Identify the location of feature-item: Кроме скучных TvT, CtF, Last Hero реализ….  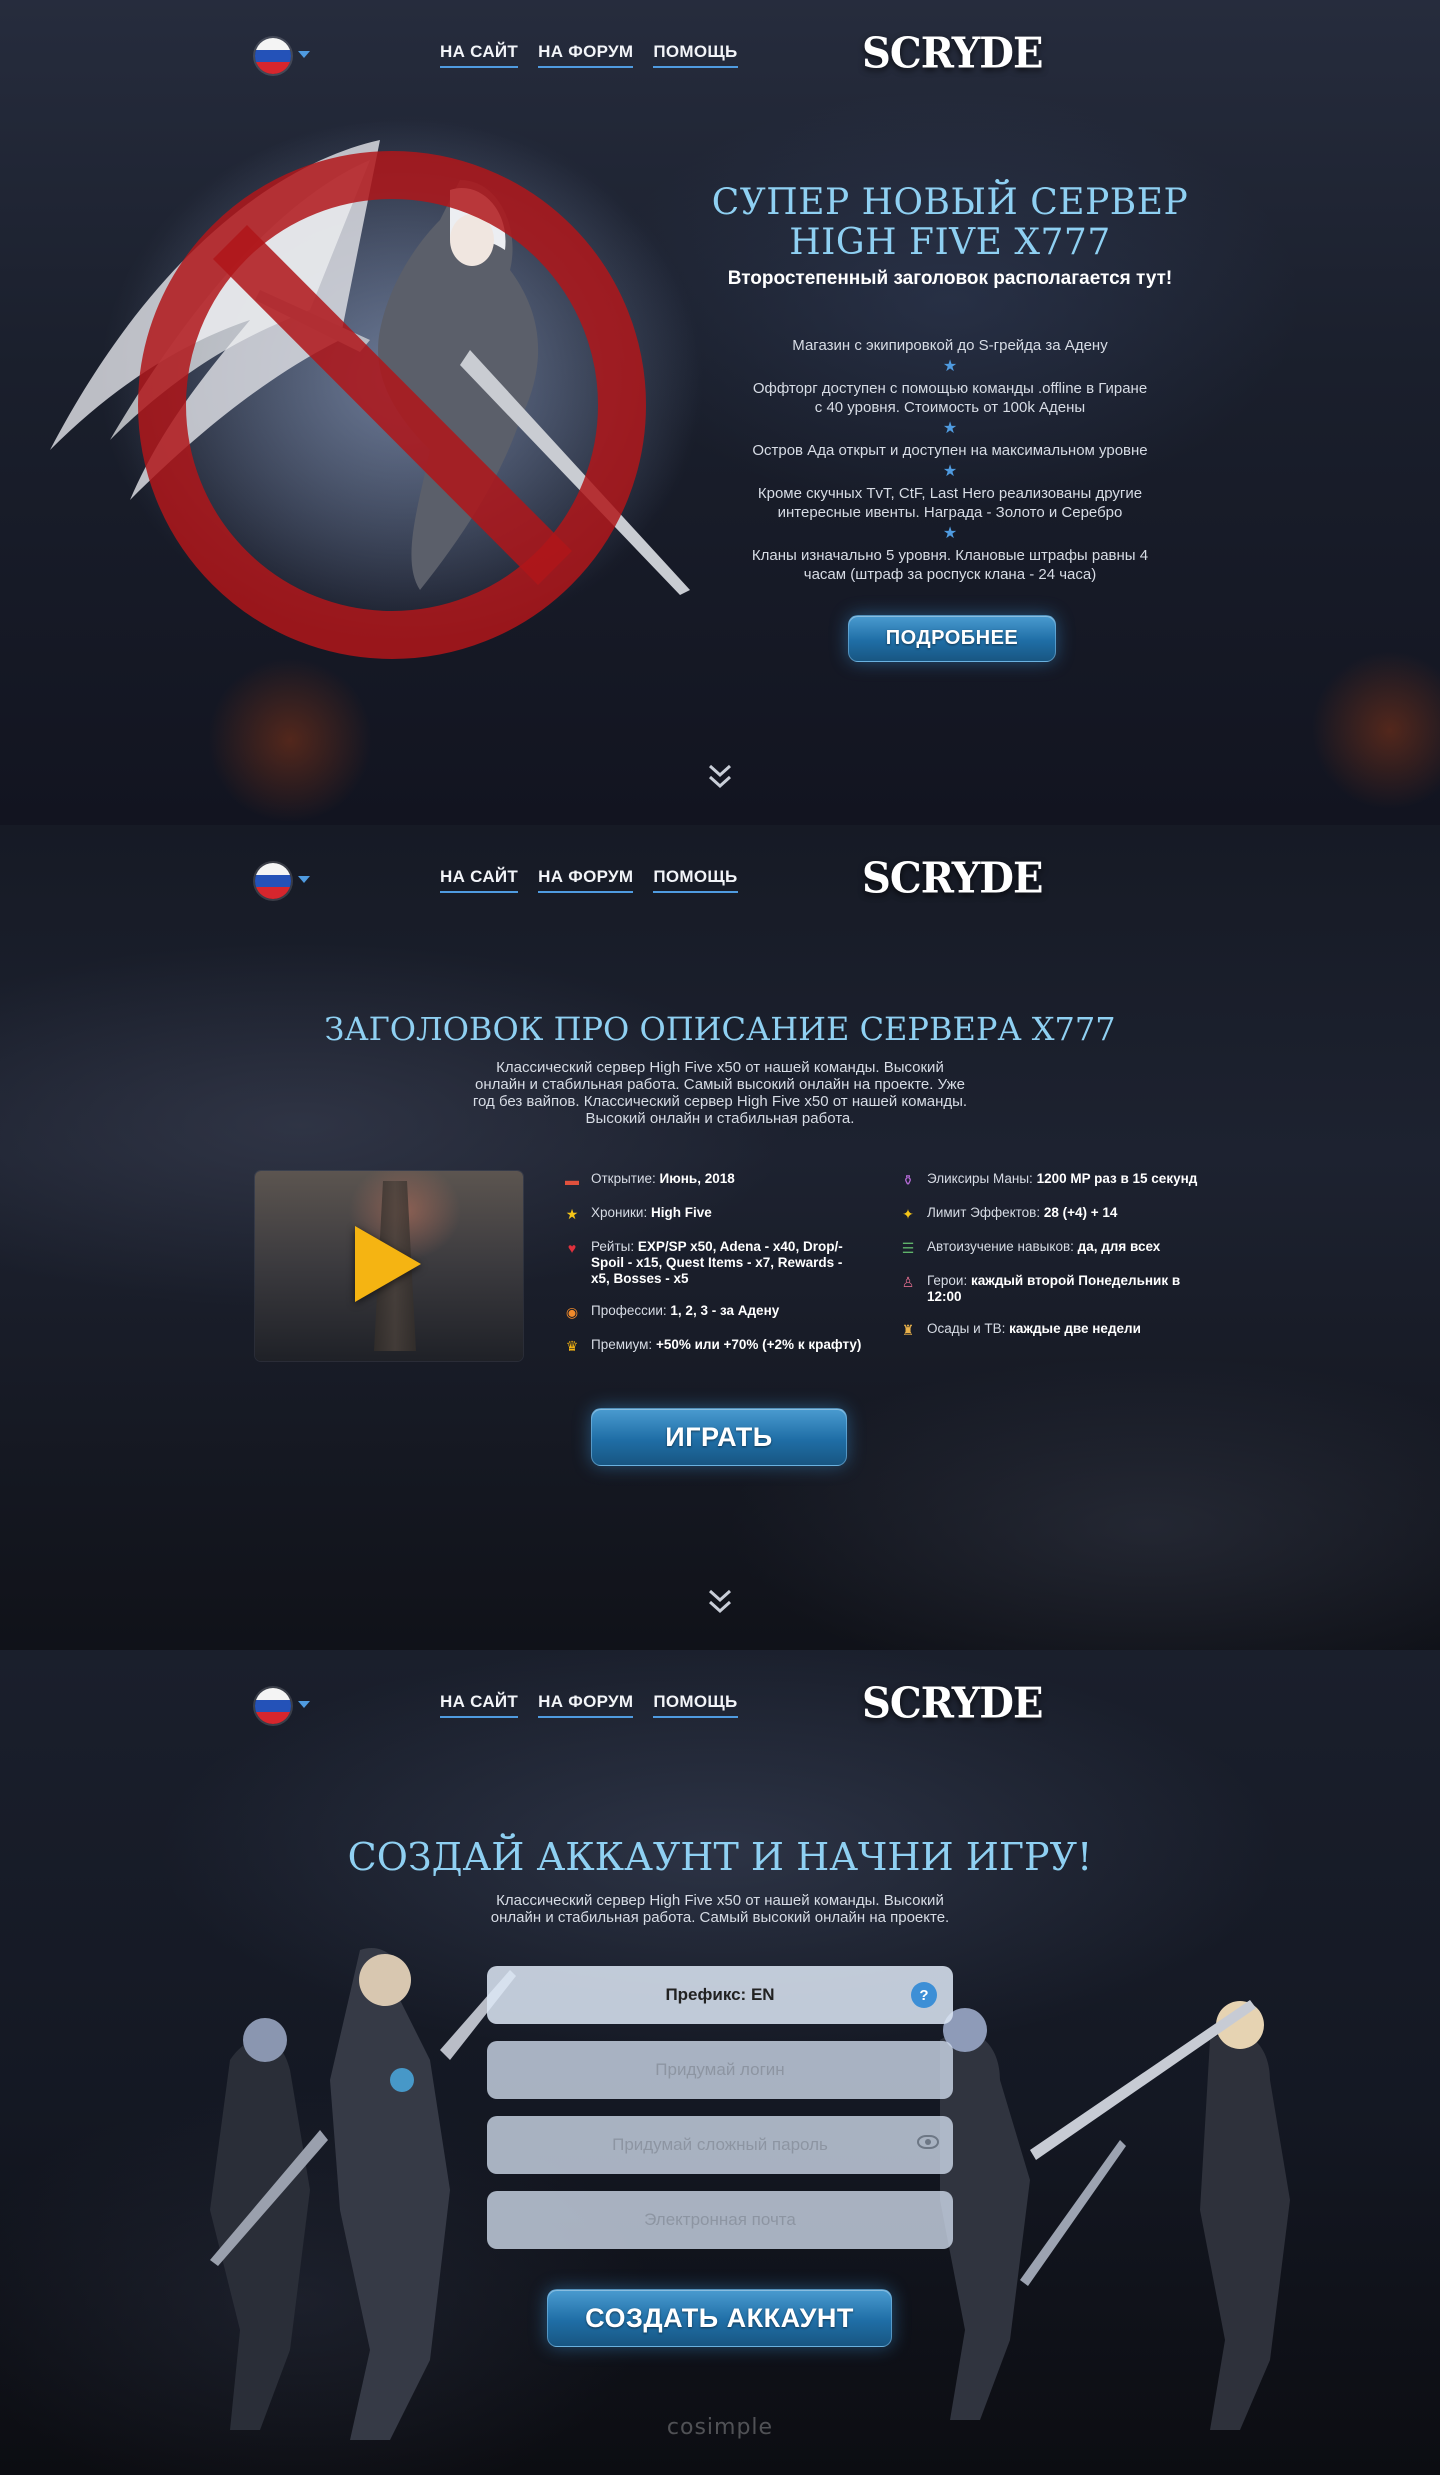
(950, 503).